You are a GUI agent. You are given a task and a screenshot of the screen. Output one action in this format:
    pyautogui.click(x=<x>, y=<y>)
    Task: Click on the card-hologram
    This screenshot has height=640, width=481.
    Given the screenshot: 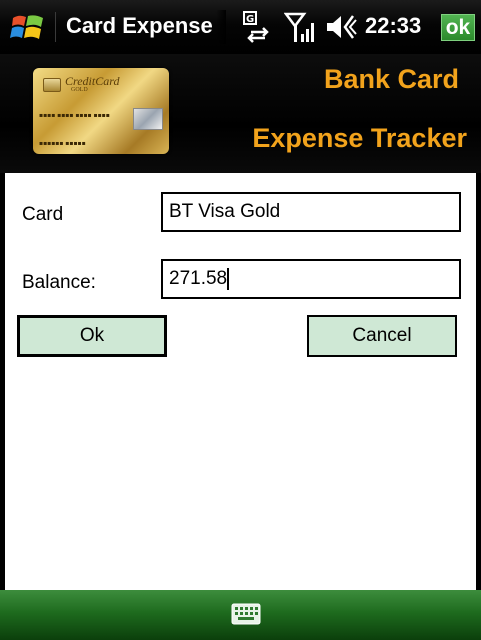 What is the action you would take?
    pyautogui.click(x=148, y=119)
    